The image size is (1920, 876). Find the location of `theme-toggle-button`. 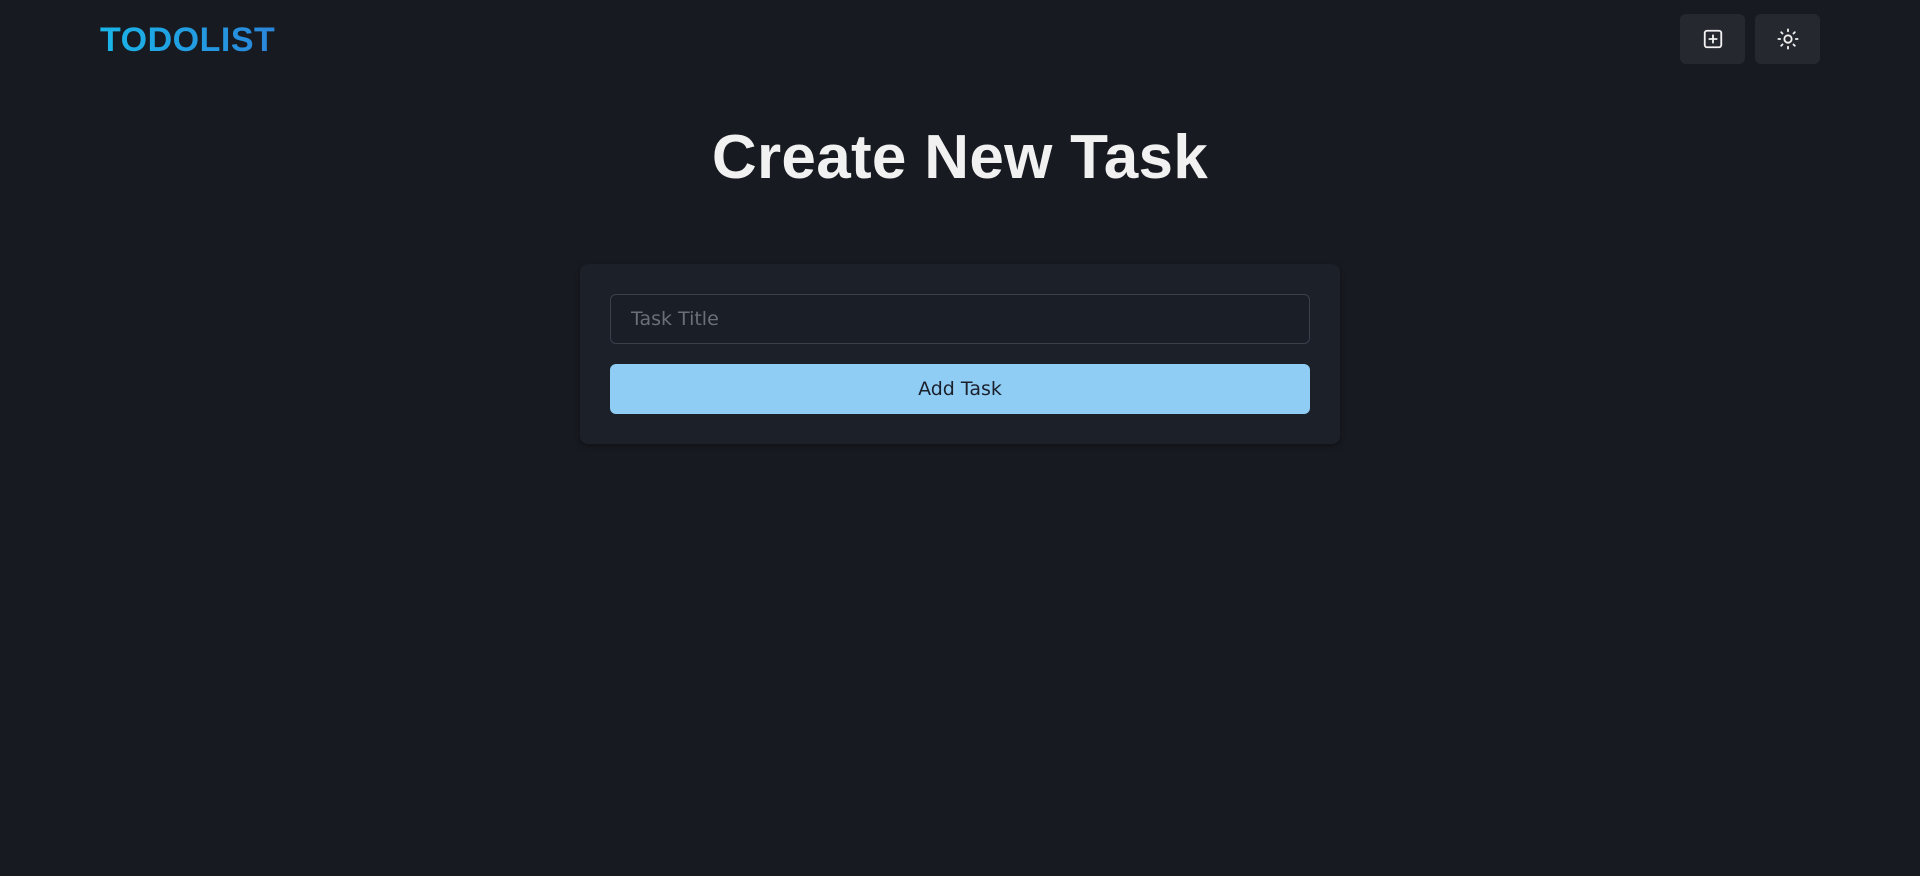

theme-toggle-button is located at coordinates (1787, 39).